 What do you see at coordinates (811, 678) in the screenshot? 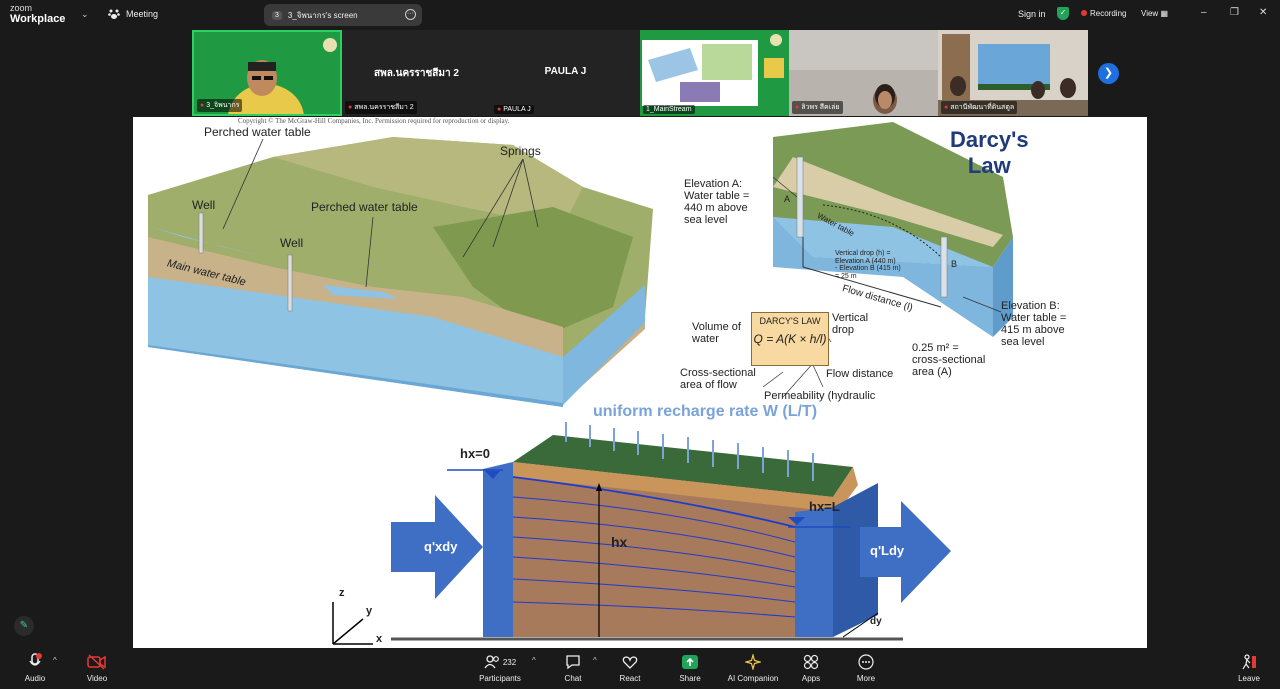
I see `apps-label: Apps` at bounding box center [811, 678].